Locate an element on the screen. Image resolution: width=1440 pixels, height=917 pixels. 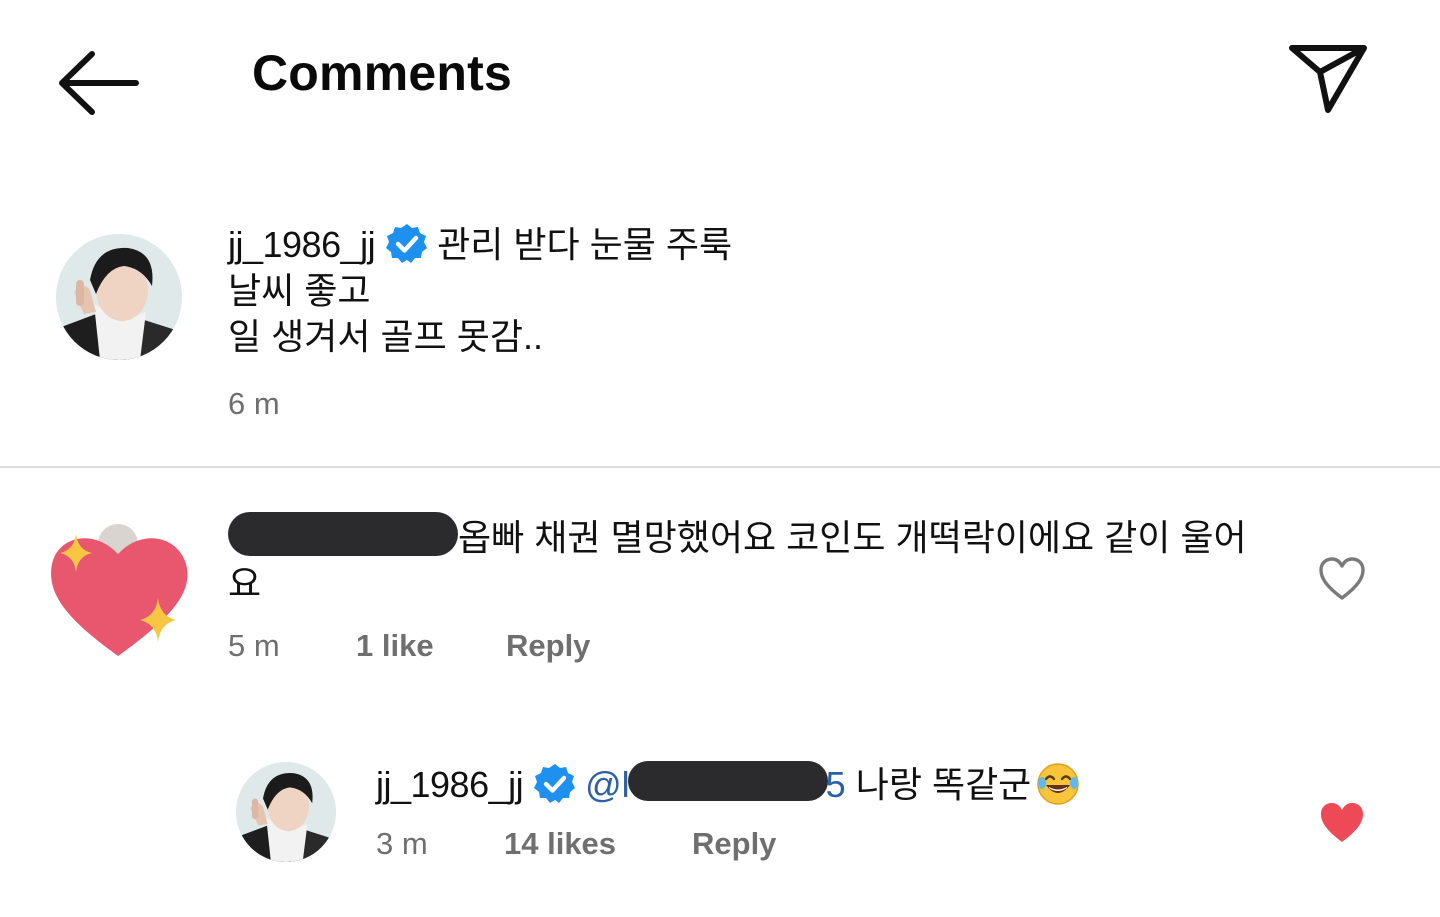
mention-link: @l 5 is located at coordinates (715, 783).